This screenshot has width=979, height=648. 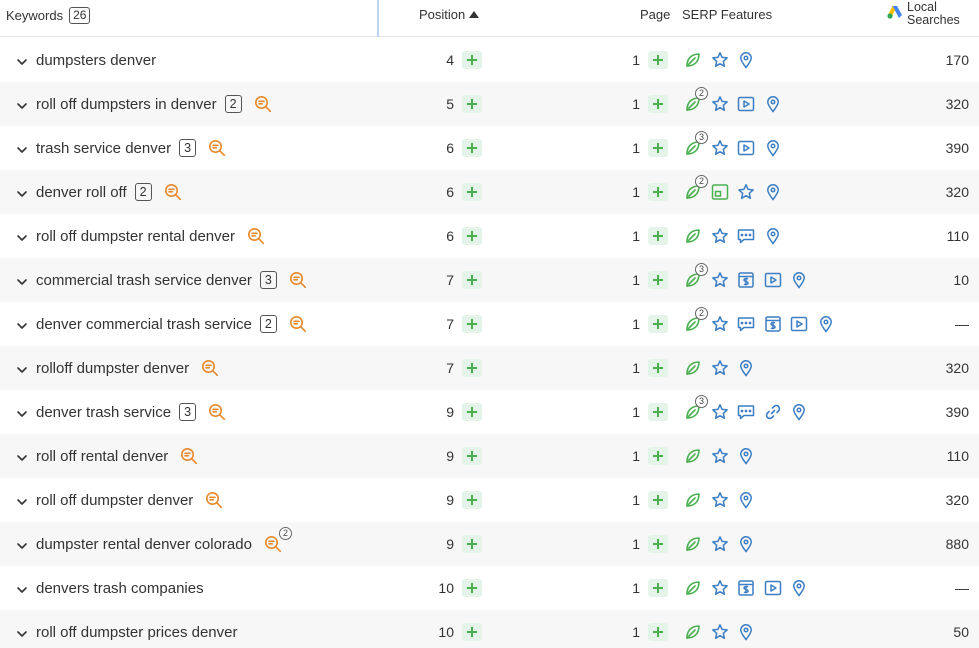 What do you see at coordinates (103, 148) in the screenshot?
I see `keyword-text: trash service denver` at bounding box center [103, 148].